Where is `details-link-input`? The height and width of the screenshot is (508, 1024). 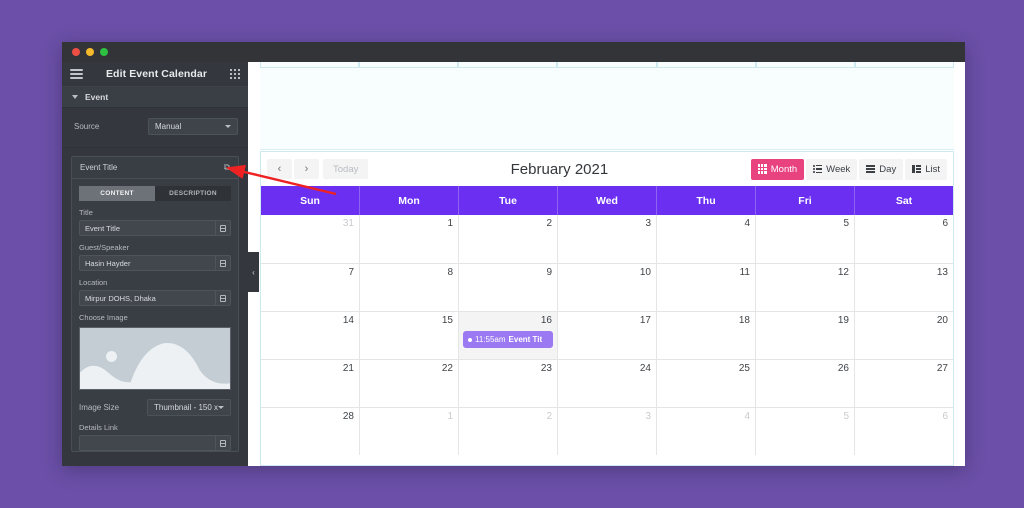 details-link-input is located at coordinates (147, 443).